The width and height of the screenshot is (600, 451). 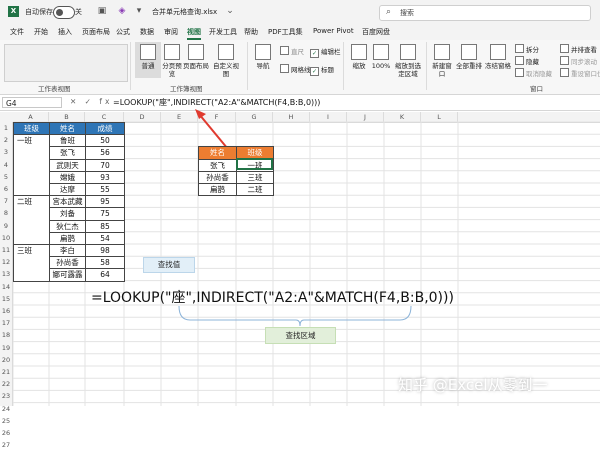 What do you see at coordinates (67, 177) in the screenshot?
I see `name-cell: 嫦娥` at bounding box center [67, 177].